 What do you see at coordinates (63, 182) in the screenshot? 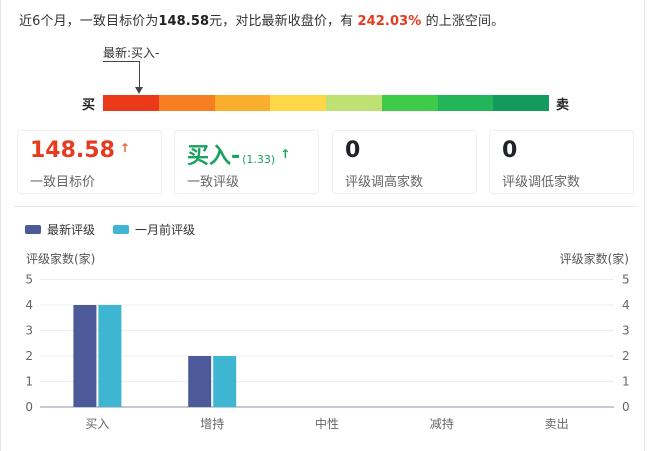
I see `target-price-label: 一致目标价` at bounding box center [63, 182].